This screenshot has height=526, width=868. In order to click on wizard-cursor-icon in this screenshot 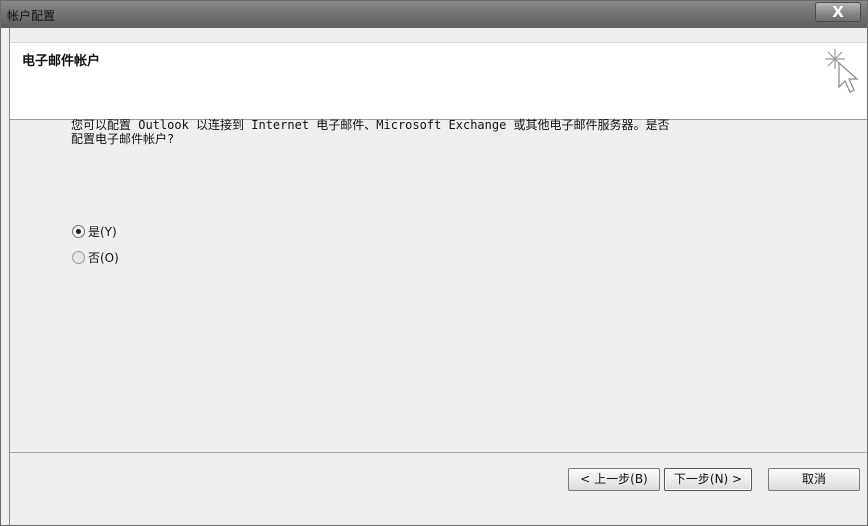, I will do `click(842, 71)`.